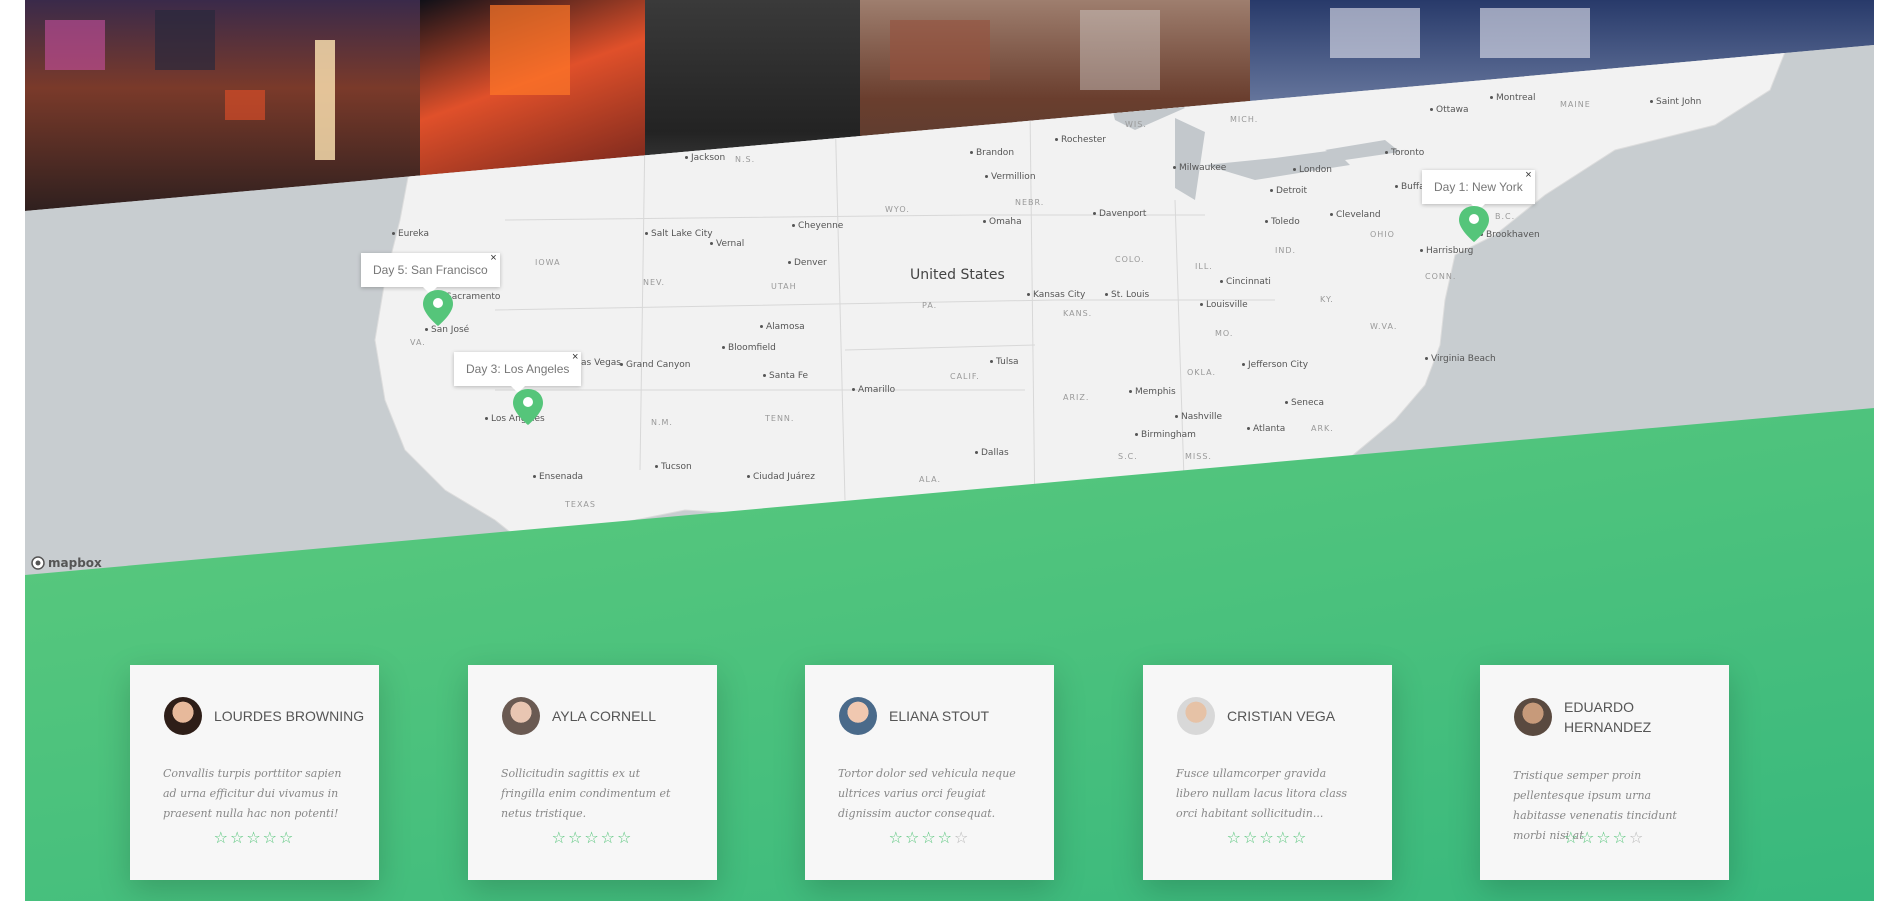 The image size is (1899, 901). Describe the element at coordinates (1152, 392) in the screenshot. I see `map-city-label: Memphis` at that location.